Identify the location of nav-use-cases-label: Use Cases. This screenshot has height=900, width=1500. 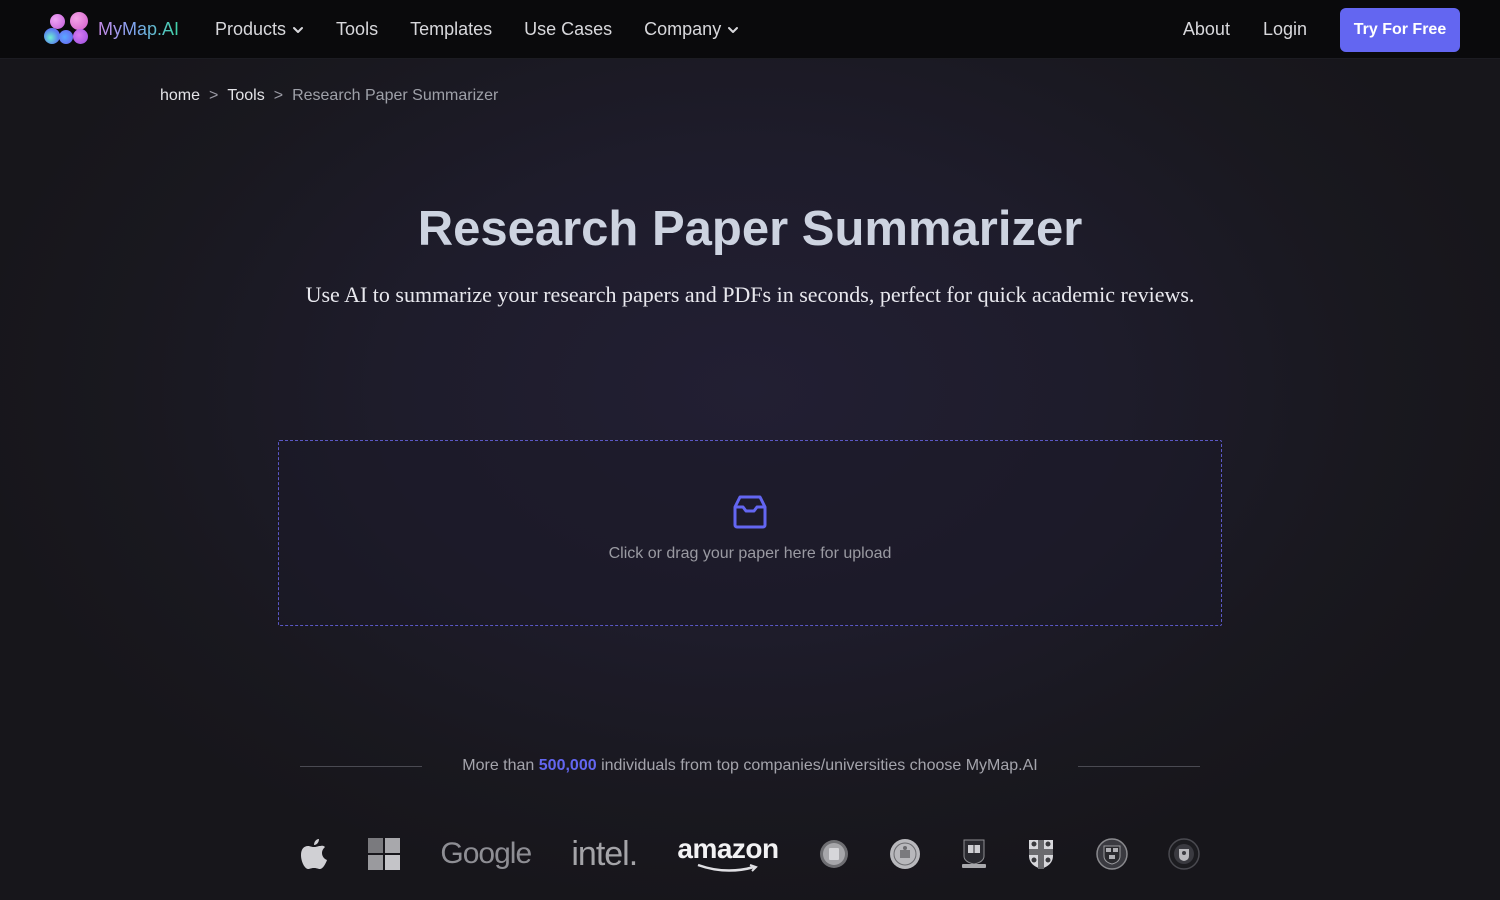
(568, 29).